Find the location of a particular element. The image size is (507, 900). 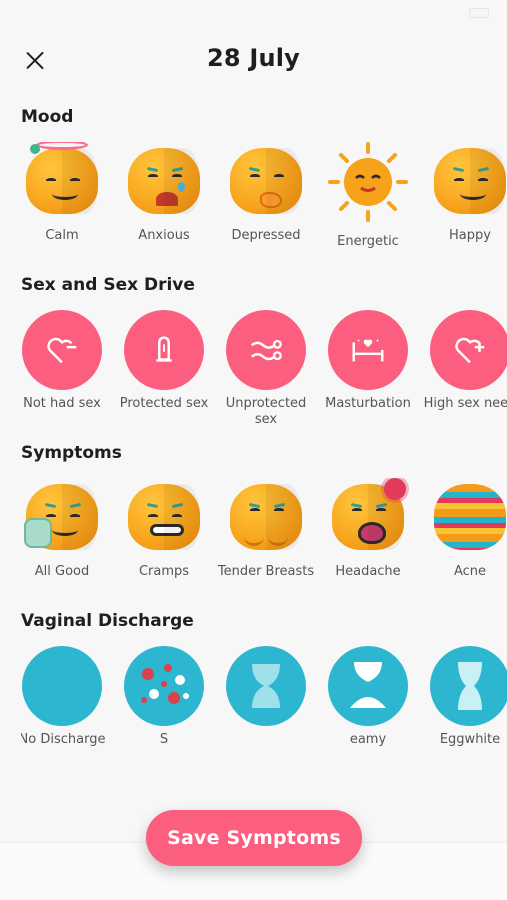

depressed-face-icon is located at coordinates (266, 182).